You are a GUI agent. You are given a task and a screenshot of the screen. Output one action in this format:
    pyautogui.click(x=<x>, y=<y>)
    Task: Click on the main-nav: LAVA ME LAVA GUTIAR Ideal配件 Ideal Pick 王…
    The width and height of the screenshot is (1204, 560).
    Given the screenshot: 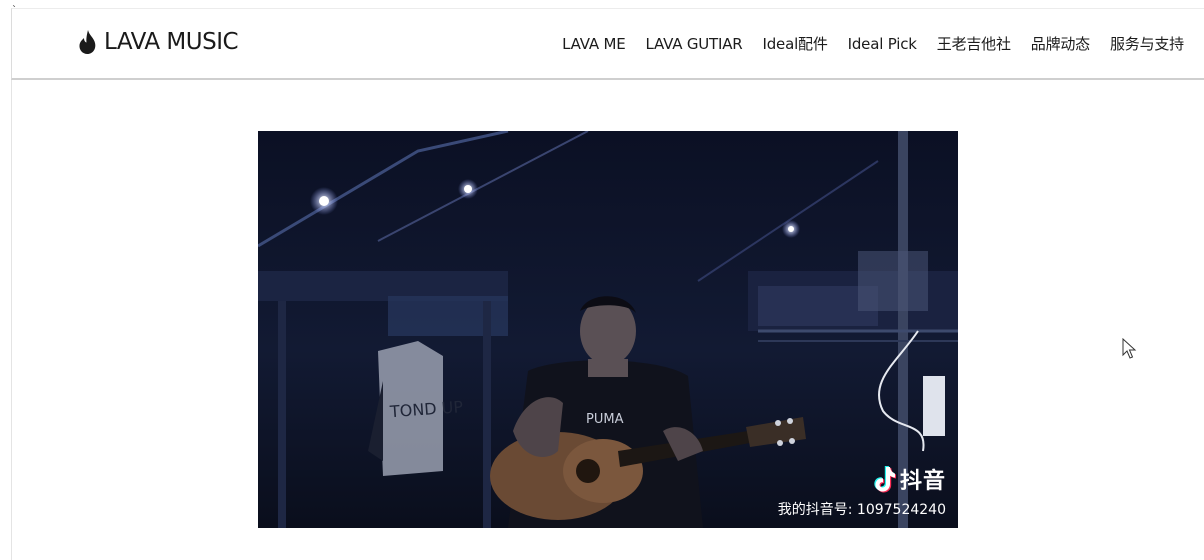 What is the action you would take?
    pyautogui.click(x=873, y=43)
    